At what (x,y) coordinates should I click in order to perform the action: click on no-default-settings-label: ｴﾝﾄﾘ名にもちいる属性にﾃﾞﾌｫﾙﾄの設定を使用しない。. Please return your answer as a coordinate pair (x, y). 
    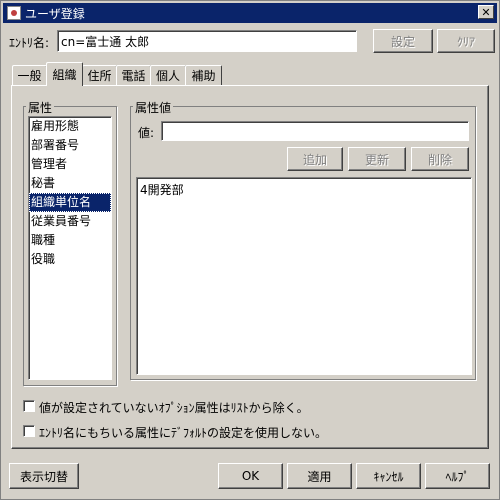
    Looking at the image, I should click on (183, 433).